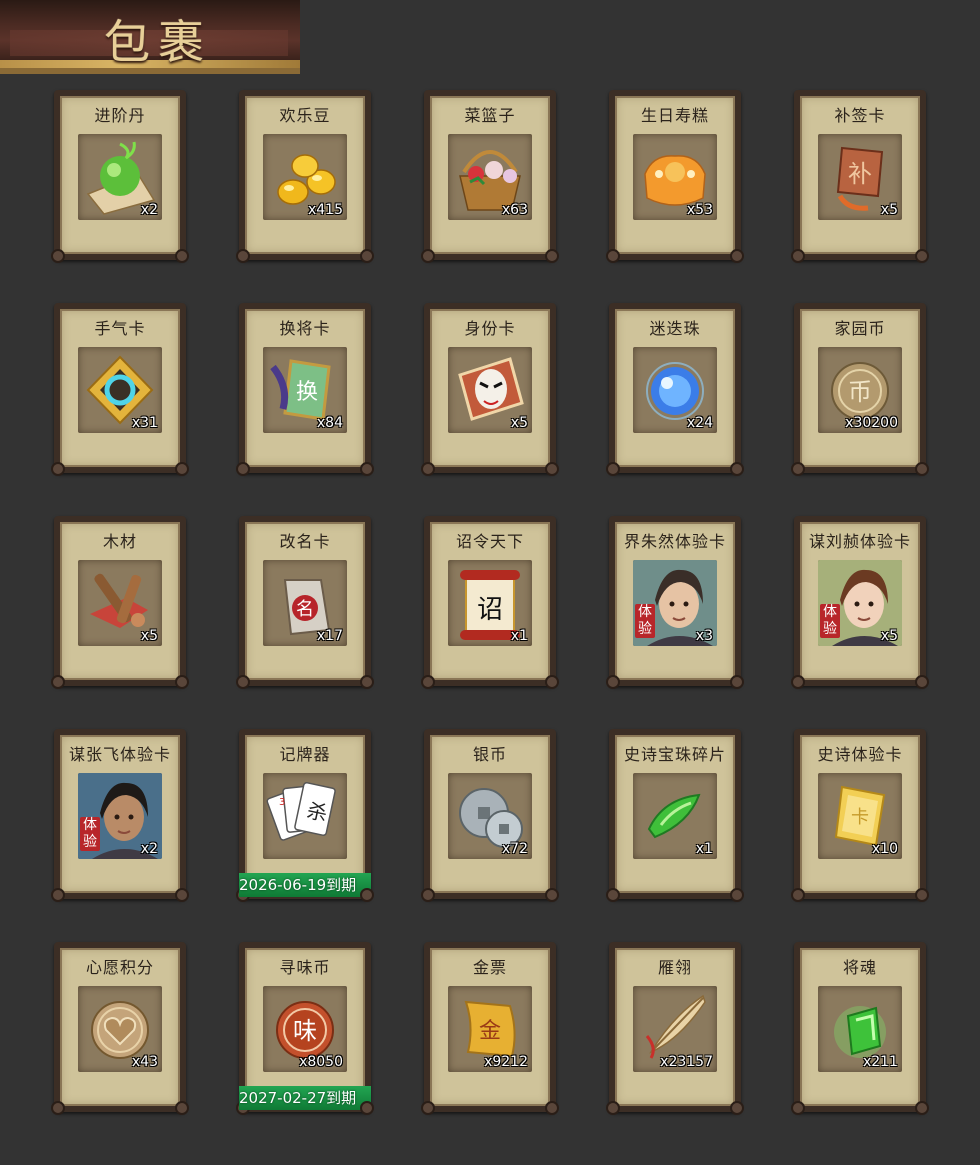  Describe the element at coordinates (871, 423) in the screenshot. I see `item-count: x30200` at that location.